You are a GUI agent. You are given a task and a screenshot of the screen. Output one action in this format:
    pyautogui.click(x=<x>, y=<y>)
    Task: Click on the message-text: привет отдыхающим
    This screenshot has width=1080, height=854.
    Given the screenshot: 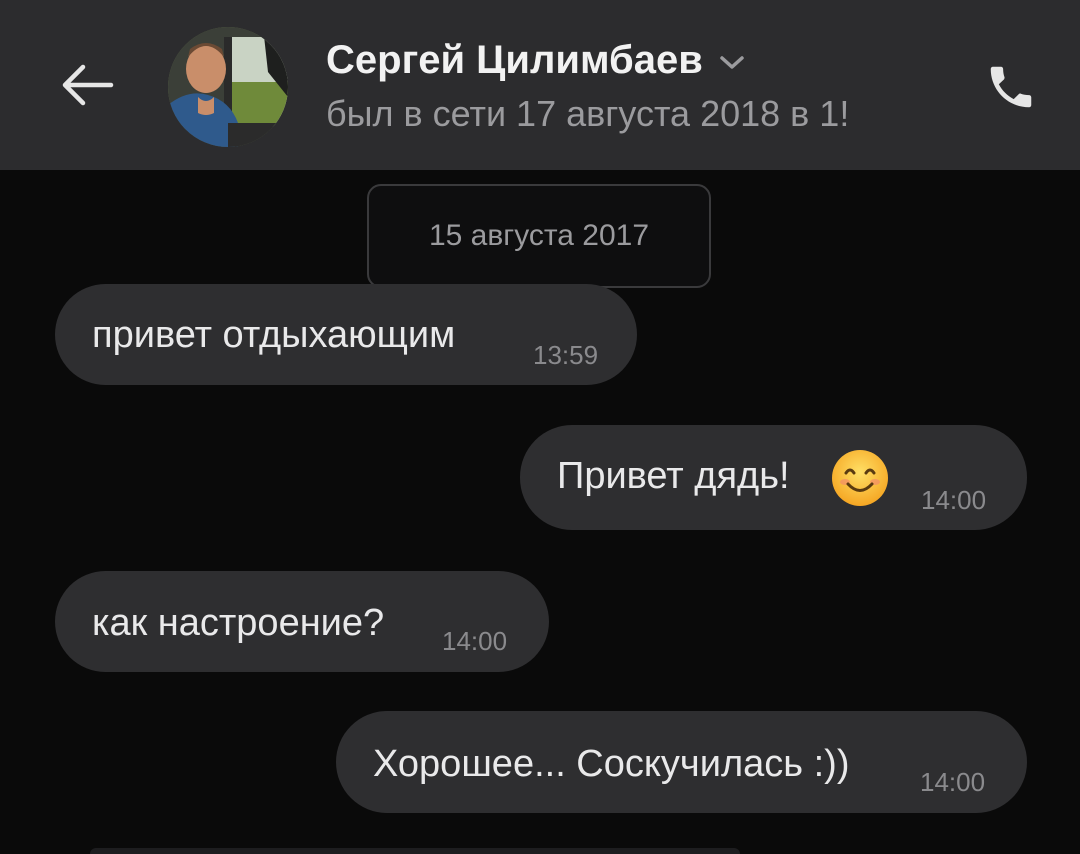 What is the action you would take?
    pyautogui.click(x=274, y=335)
    